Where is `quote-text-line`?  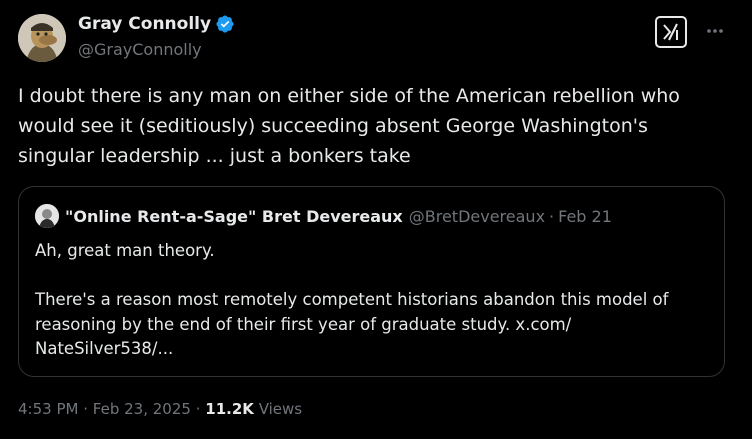 quote-text-line is located at coordinates (351, 276).